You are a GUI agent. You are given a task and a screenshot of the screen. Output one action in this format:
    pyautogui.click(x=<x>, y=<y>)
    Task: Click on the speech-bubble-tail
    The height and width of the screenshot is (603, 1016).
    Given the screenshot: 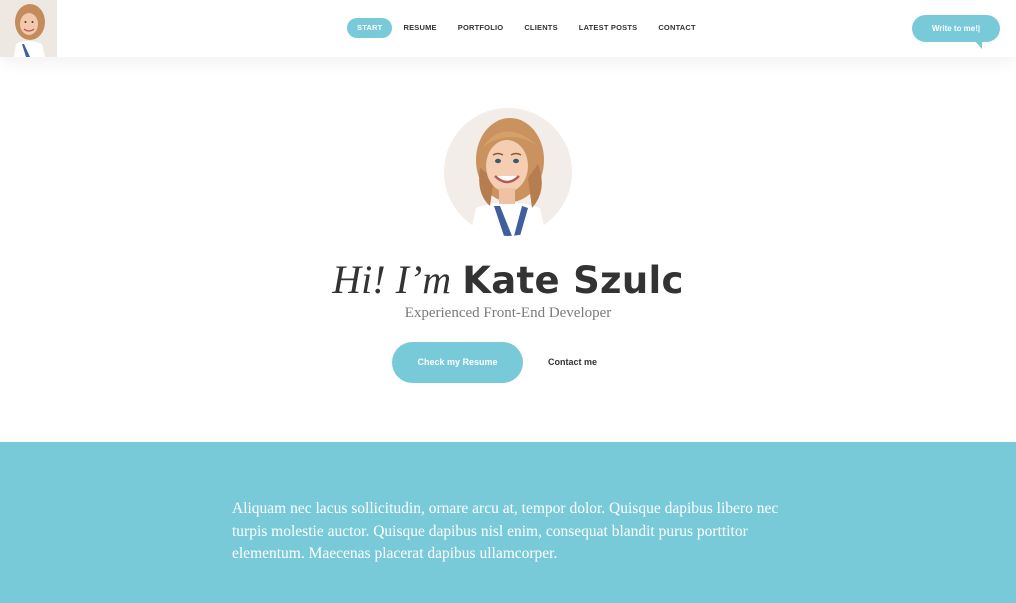 What is the action you would take?
    pyautogui.click(x=978, y=44)
    